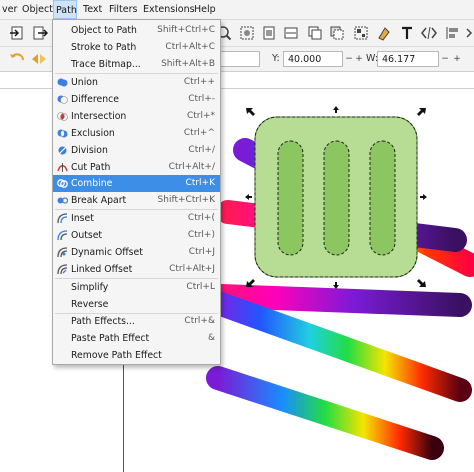 The image size is (474, 472). Describe the element at coordinates (190, 47) in the screenshot. I see `menu-item-shortcut: Ctrl+Alt+C` at that location.